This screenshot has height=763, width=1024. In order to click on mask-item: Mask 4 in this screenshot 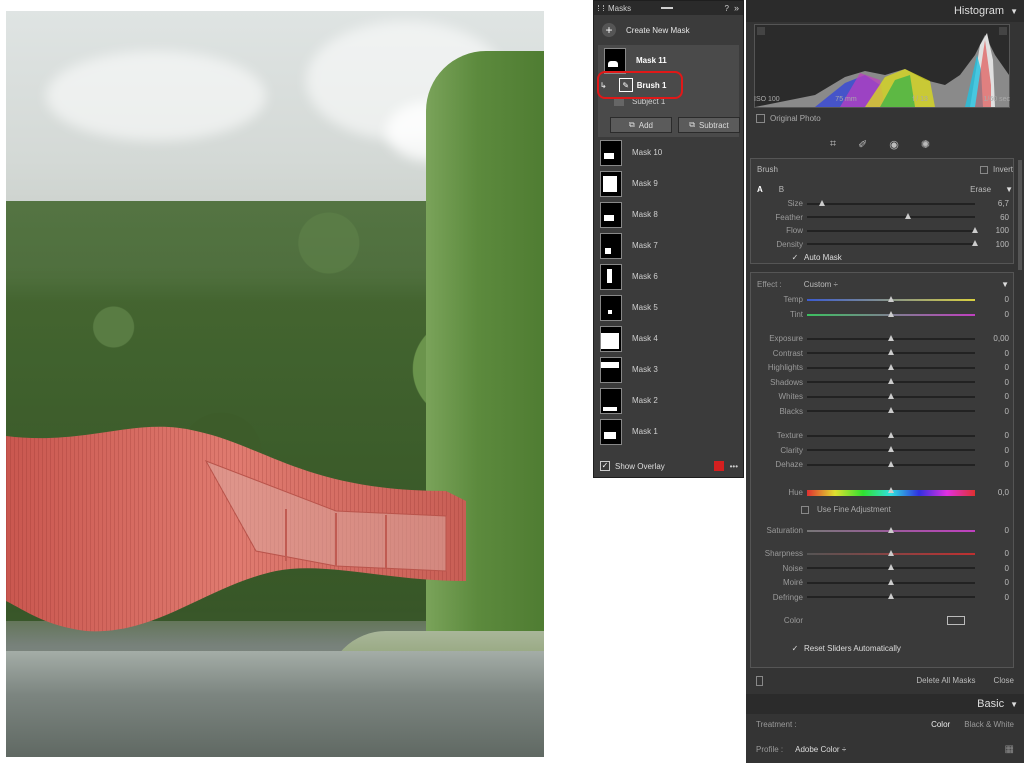, I will do `click(668, 338)`.